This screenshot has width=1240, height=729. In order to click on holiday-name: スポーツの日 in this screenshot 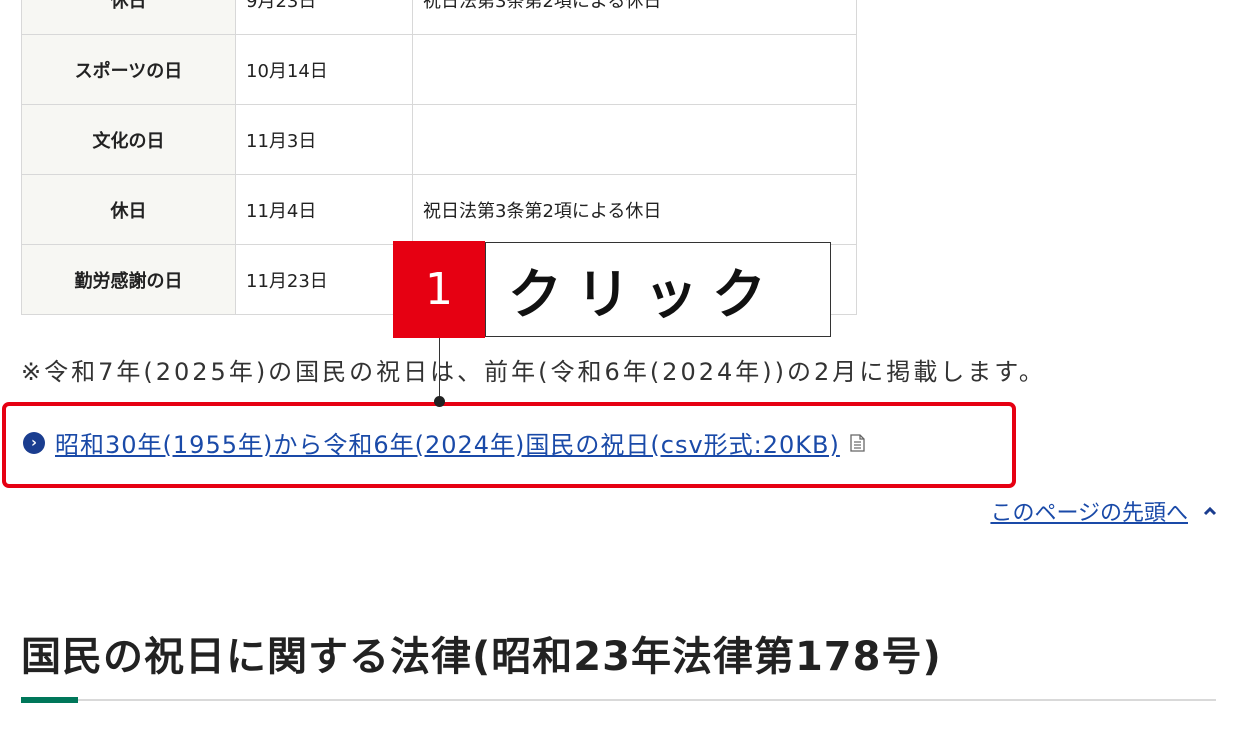, I will do `click(128, 69)`.